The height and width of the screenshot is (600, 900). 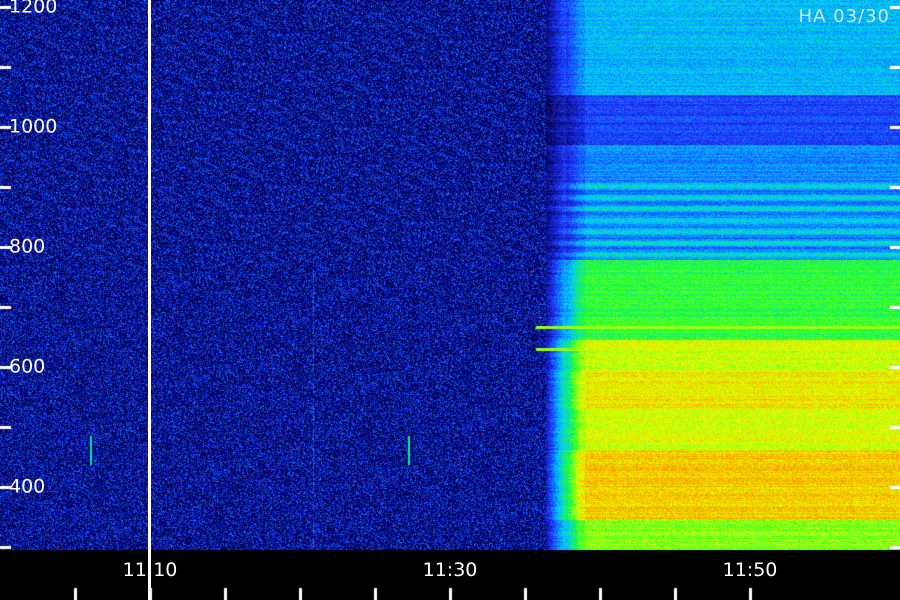 What do you see at coordinates (450, 570) in the screenshot?
I see `x-tick-label: 11:30` at bounding box center [450, 570].